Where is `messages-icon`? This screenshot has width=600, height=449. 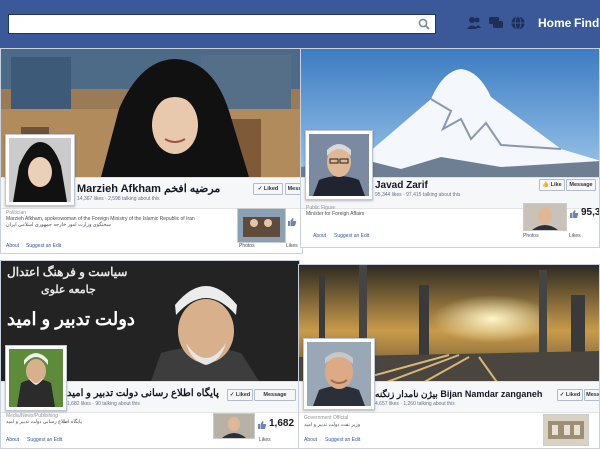
messages-icon is located at coordinates (496, 23).